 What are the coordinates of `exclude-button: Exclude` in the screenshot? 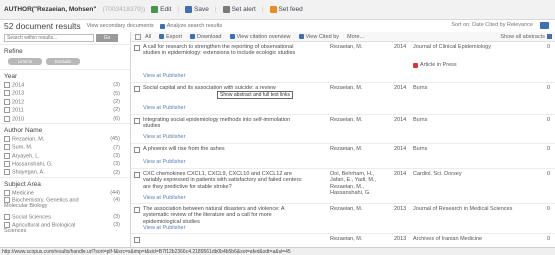 It's located at (63, 61).